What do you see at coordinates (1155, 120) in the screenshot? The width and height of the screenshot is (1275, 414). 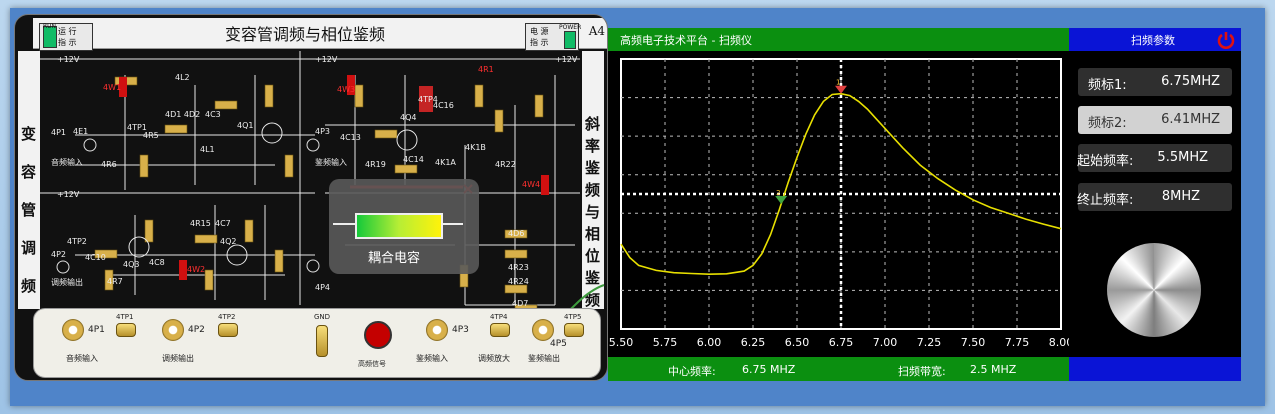 I see `marker2-field: 频标2: 6.41MHZ` at bounding box center [1155, 120].